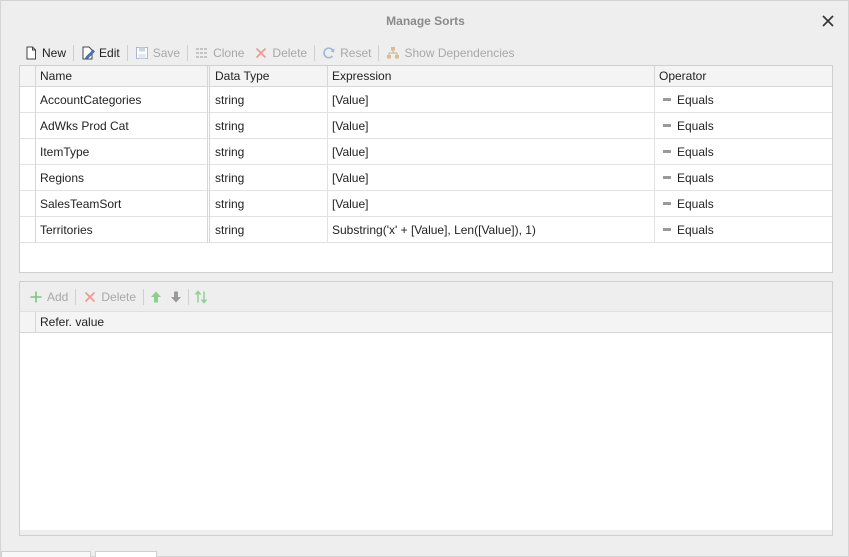 Image resolution: width=849 pixels, height=557 pixels. I want to click on delete-reference-button: Delete, so click(109, 297).